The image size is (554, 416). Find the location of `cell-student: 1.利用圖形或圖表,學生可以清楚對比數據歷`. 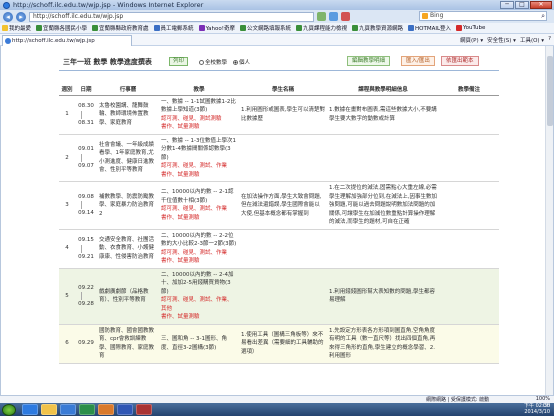

cell-student: 1.利用圖形或圖表,學生可以清楚對比數據歷 is located at coordinates (283, 115).